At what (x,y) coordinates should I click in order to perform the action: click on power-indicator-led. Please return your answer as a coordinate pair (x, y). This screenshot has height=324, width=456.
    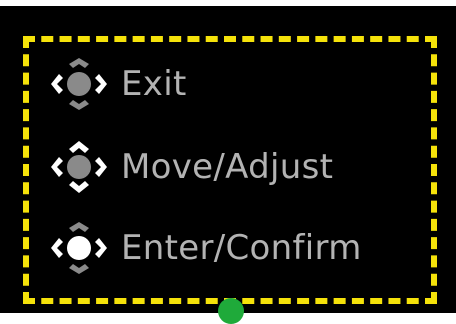
    Looking at the image, I should click on (231, 311).